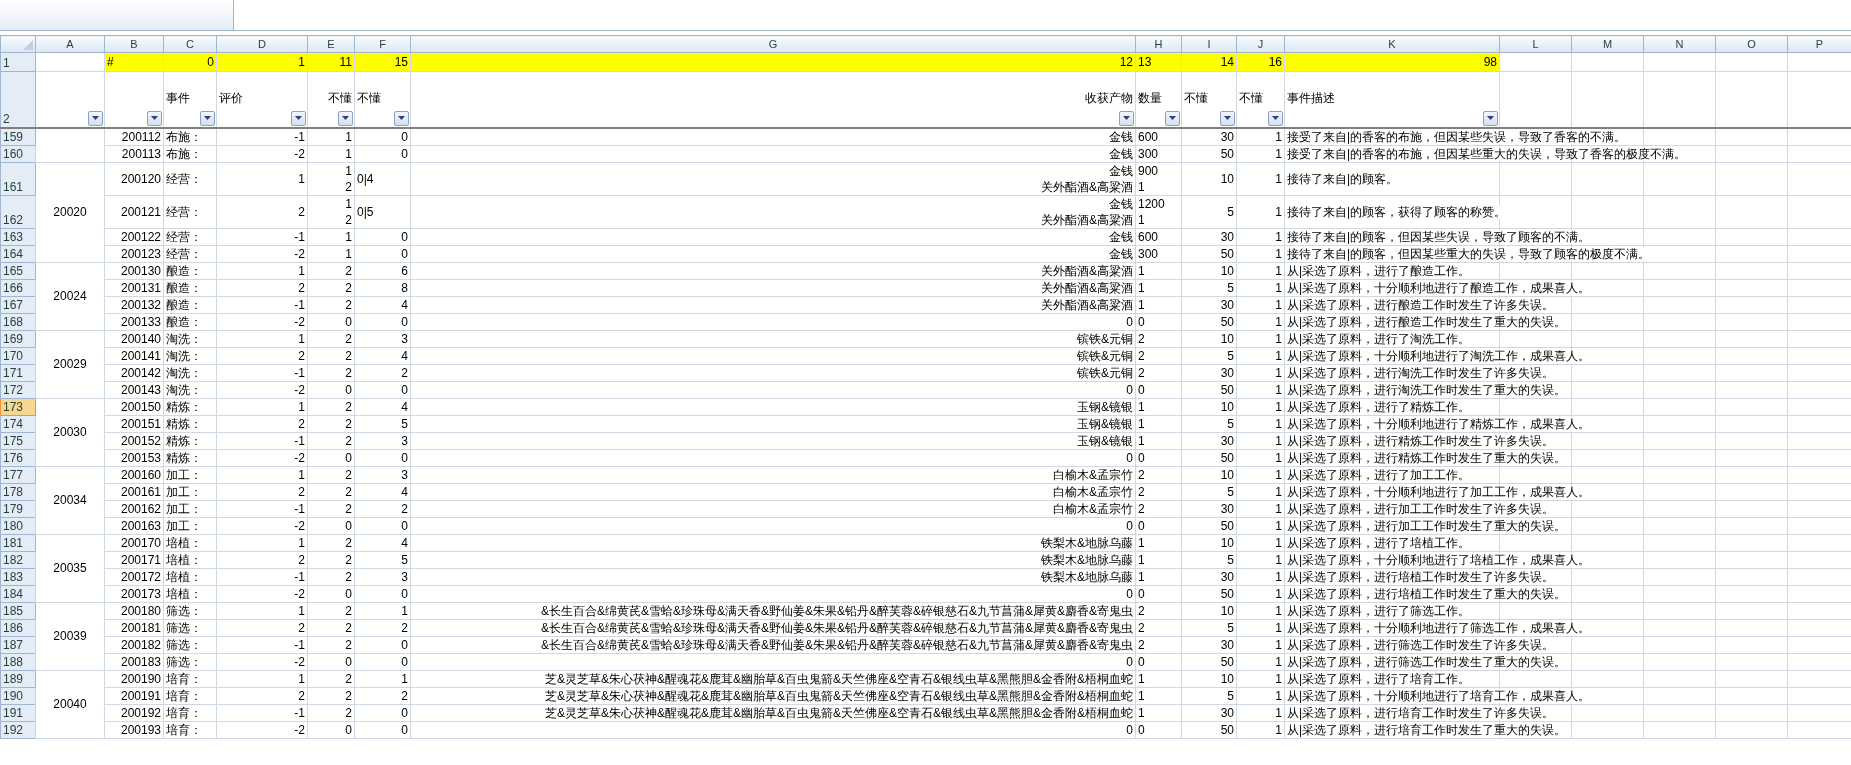 Image resolution: width=1851 pixels, height=765 pixels. I want to click on triangle-icon, so click(28, 45).